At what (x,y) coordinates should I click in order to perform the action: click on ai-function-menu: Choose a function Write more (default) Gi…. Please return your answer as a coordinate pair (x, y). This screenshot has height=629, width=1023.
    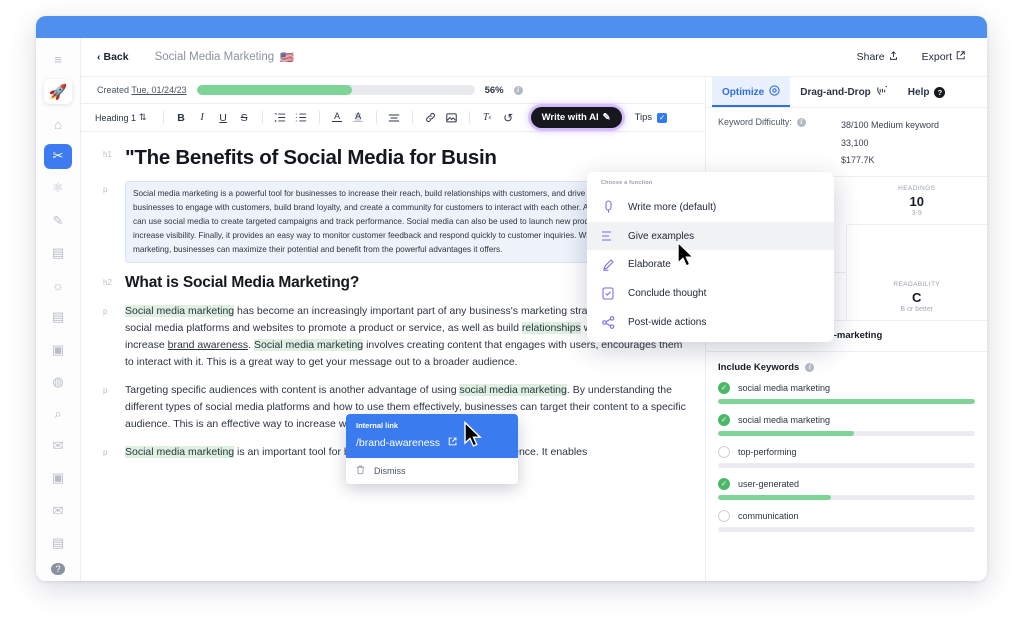
    Looking at the image, I should click on (710, 257).